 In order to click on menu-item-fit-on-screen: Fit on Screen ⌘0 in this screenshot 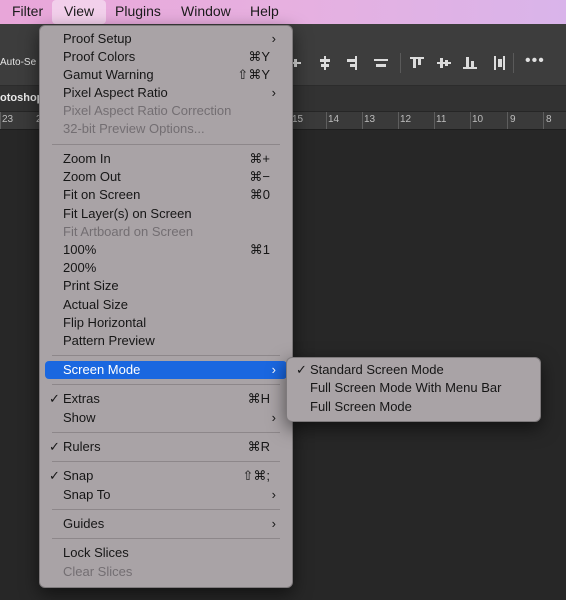, I will do `click(166, 195)`.